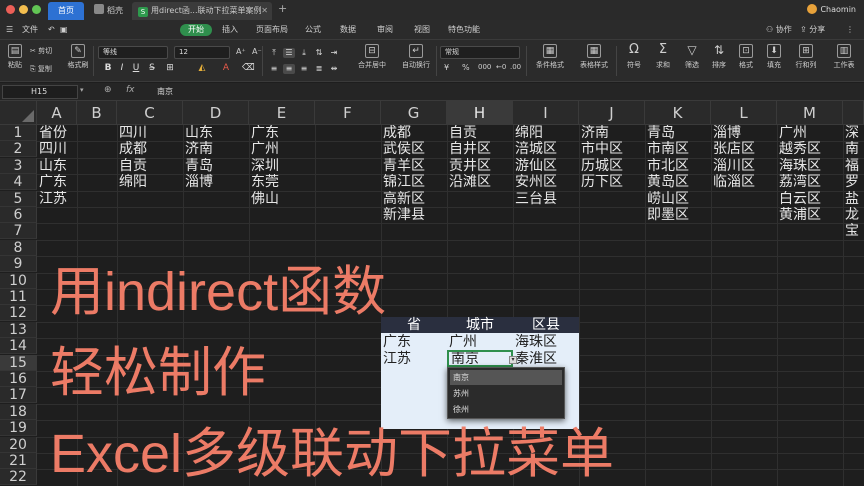 The width and height of the screenshot is (864, 486). What do you see at coordinates (18, 395) in the screenshot?
I see `row-header-17: 17` at bounding box center [18, 395].